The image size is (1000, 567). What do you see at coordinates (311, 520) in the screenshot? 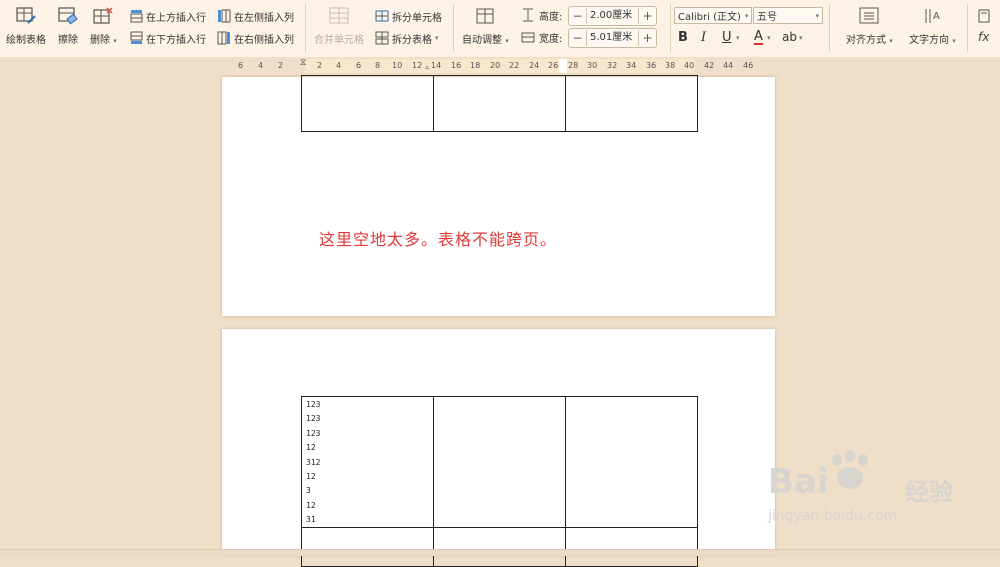
I see `cell-line: 31` at bounding box center [311, 520].